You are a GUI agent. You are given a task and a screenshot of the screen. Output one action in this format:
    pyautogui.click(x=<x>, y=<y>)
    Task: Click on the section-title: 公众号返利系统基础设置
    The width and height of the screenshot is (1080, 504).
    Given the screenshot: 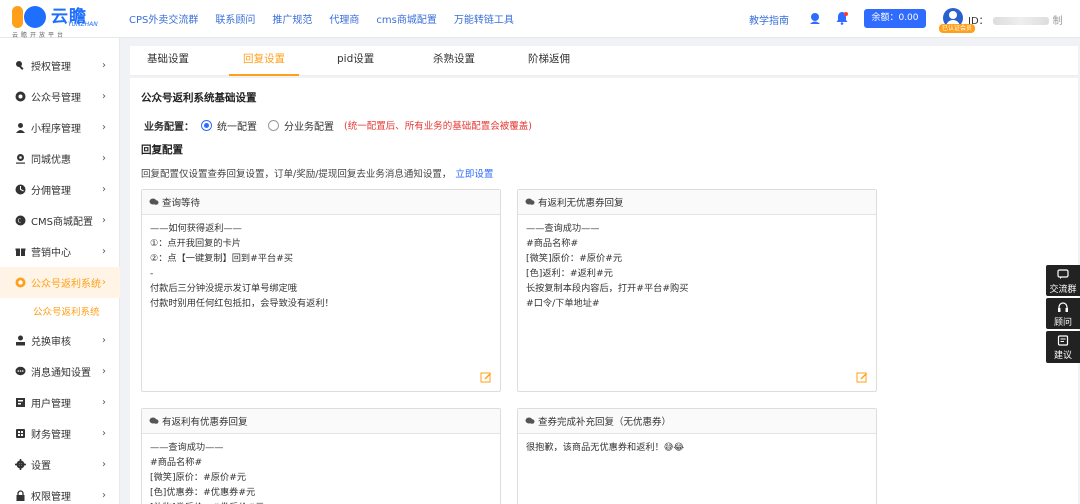 What is the action you would take?
    pyautogui.click(x=199, y=98)
    